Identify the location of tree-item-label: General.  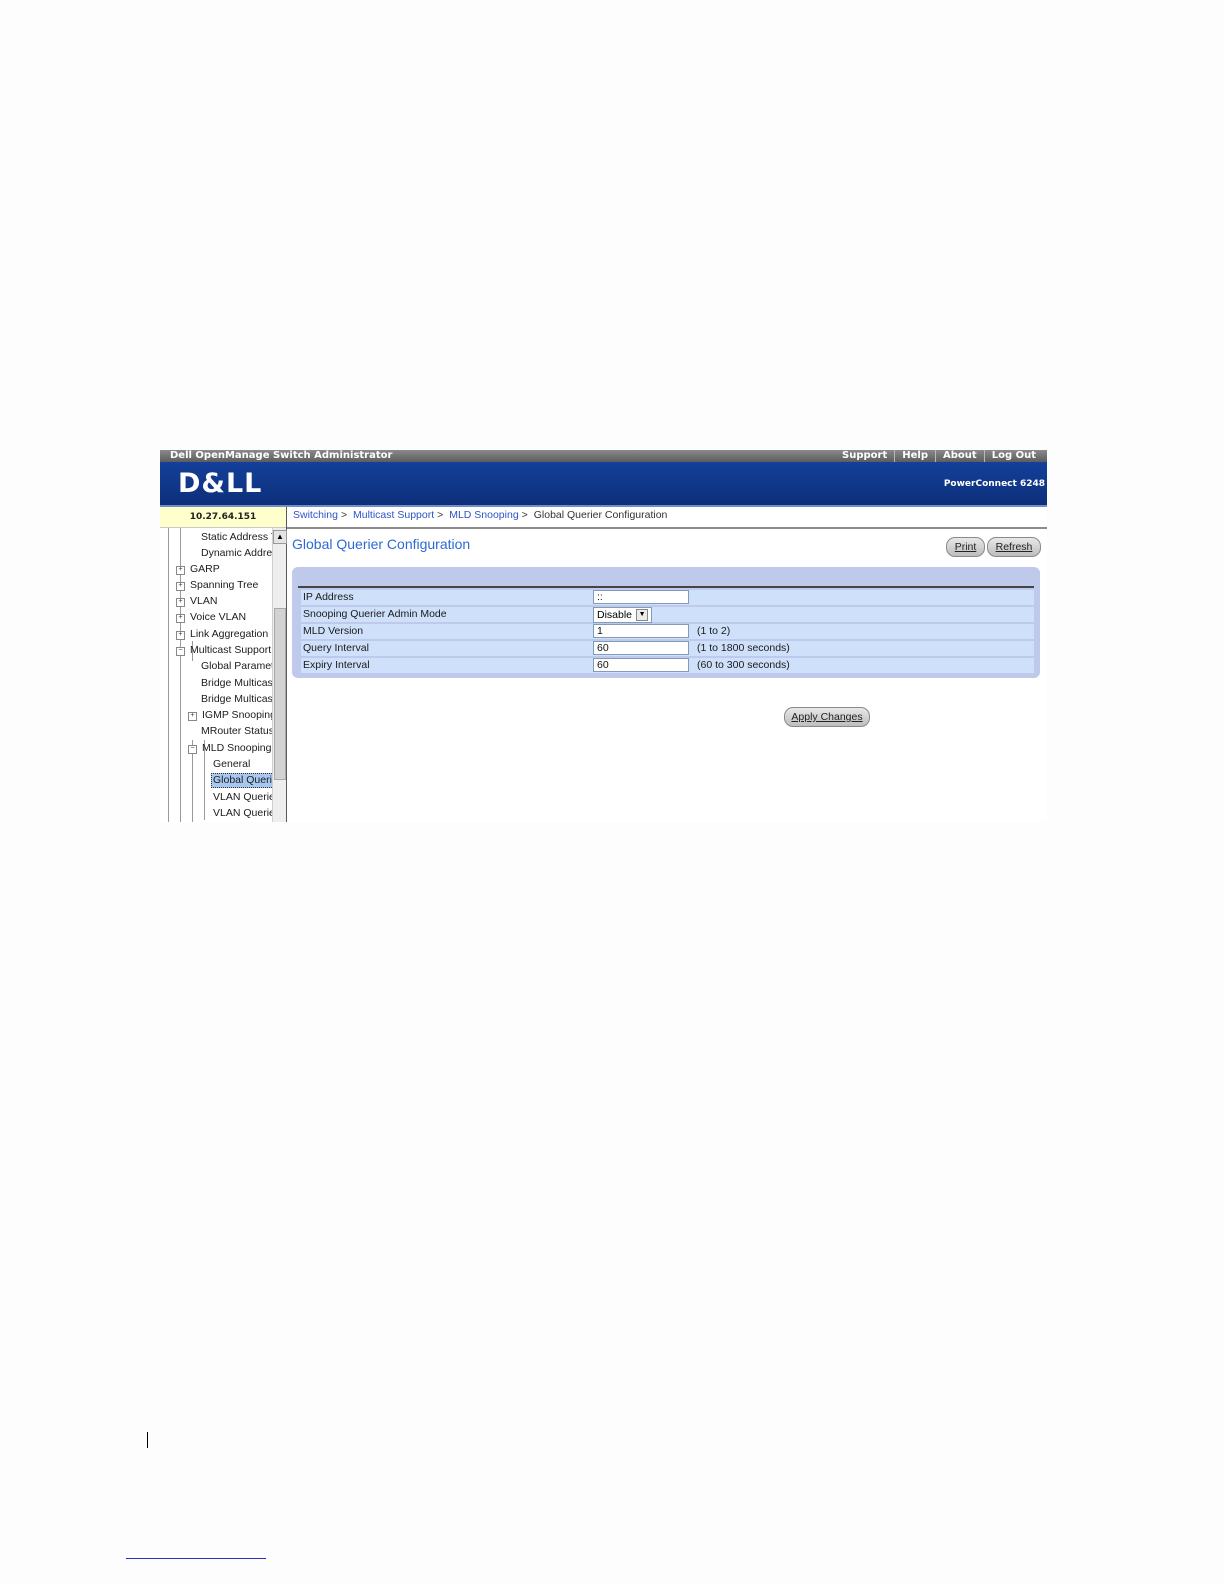
(232, 764).